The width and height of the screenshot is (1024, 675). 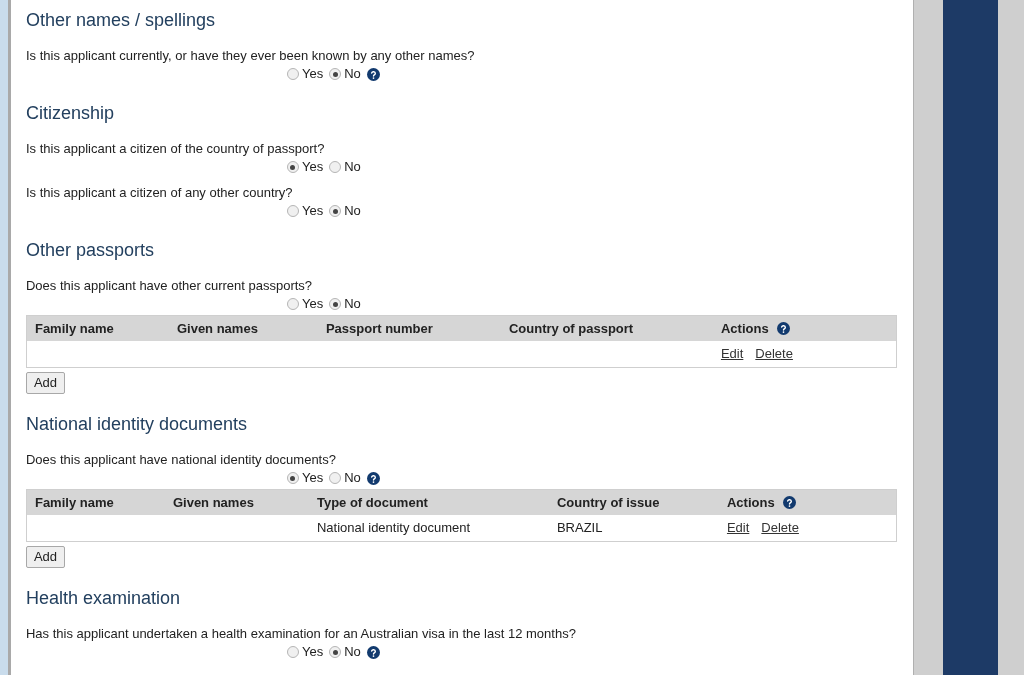 I want to click on table-cell: National identity document, so click(x=393, y=528).